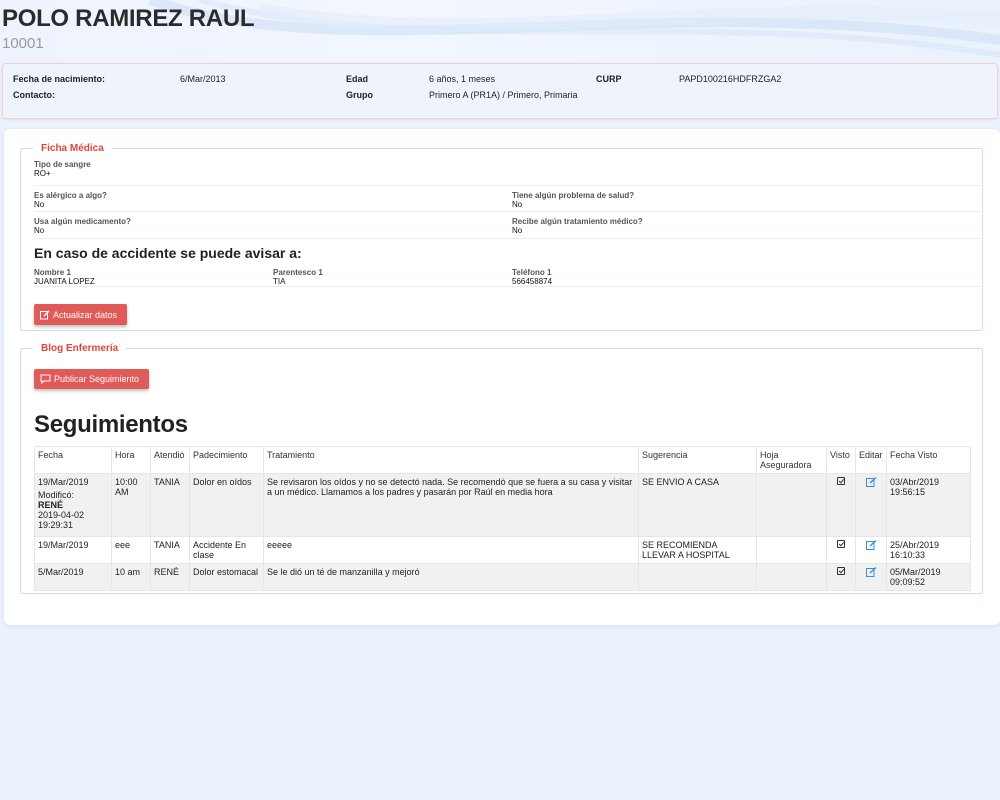 This screenshot has width=1000, height=800. What do you see at coordinates (131, 550) in the screenshot?
I see `cell-hora: eee` at bounding box center [131, 550].